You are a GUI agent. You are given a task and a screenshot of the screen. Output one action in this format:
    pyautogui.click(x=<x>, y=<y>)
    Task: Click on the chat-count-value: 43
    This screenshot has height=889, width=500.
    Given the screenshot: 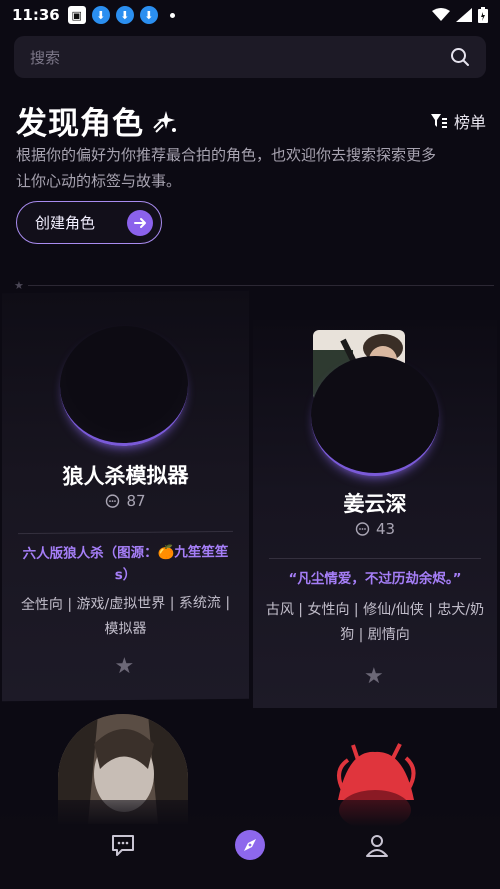 What is the action you would take?
    pyautogui.click(x=385, y=529)
    